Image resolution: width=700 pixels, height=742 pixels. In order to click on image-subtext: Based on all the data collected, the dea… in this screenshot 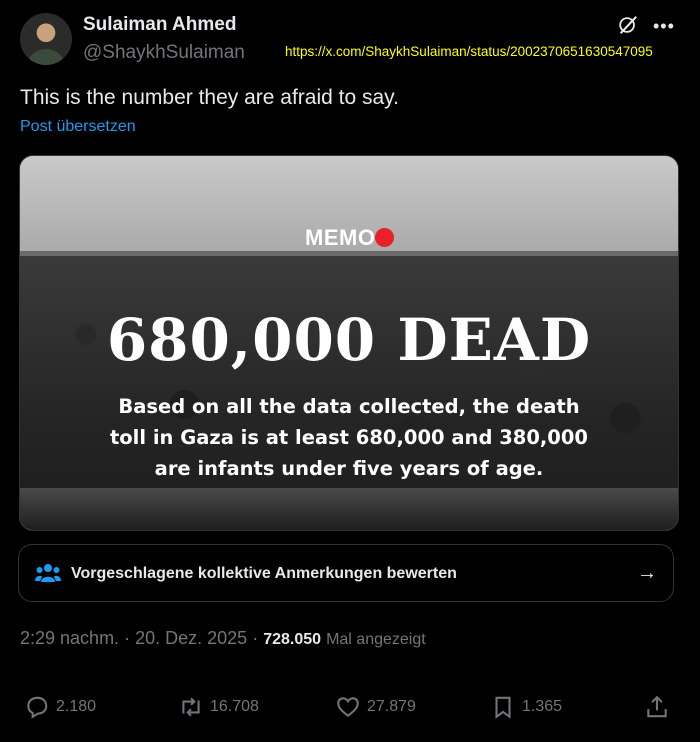, I will do `click(349, 437)`.